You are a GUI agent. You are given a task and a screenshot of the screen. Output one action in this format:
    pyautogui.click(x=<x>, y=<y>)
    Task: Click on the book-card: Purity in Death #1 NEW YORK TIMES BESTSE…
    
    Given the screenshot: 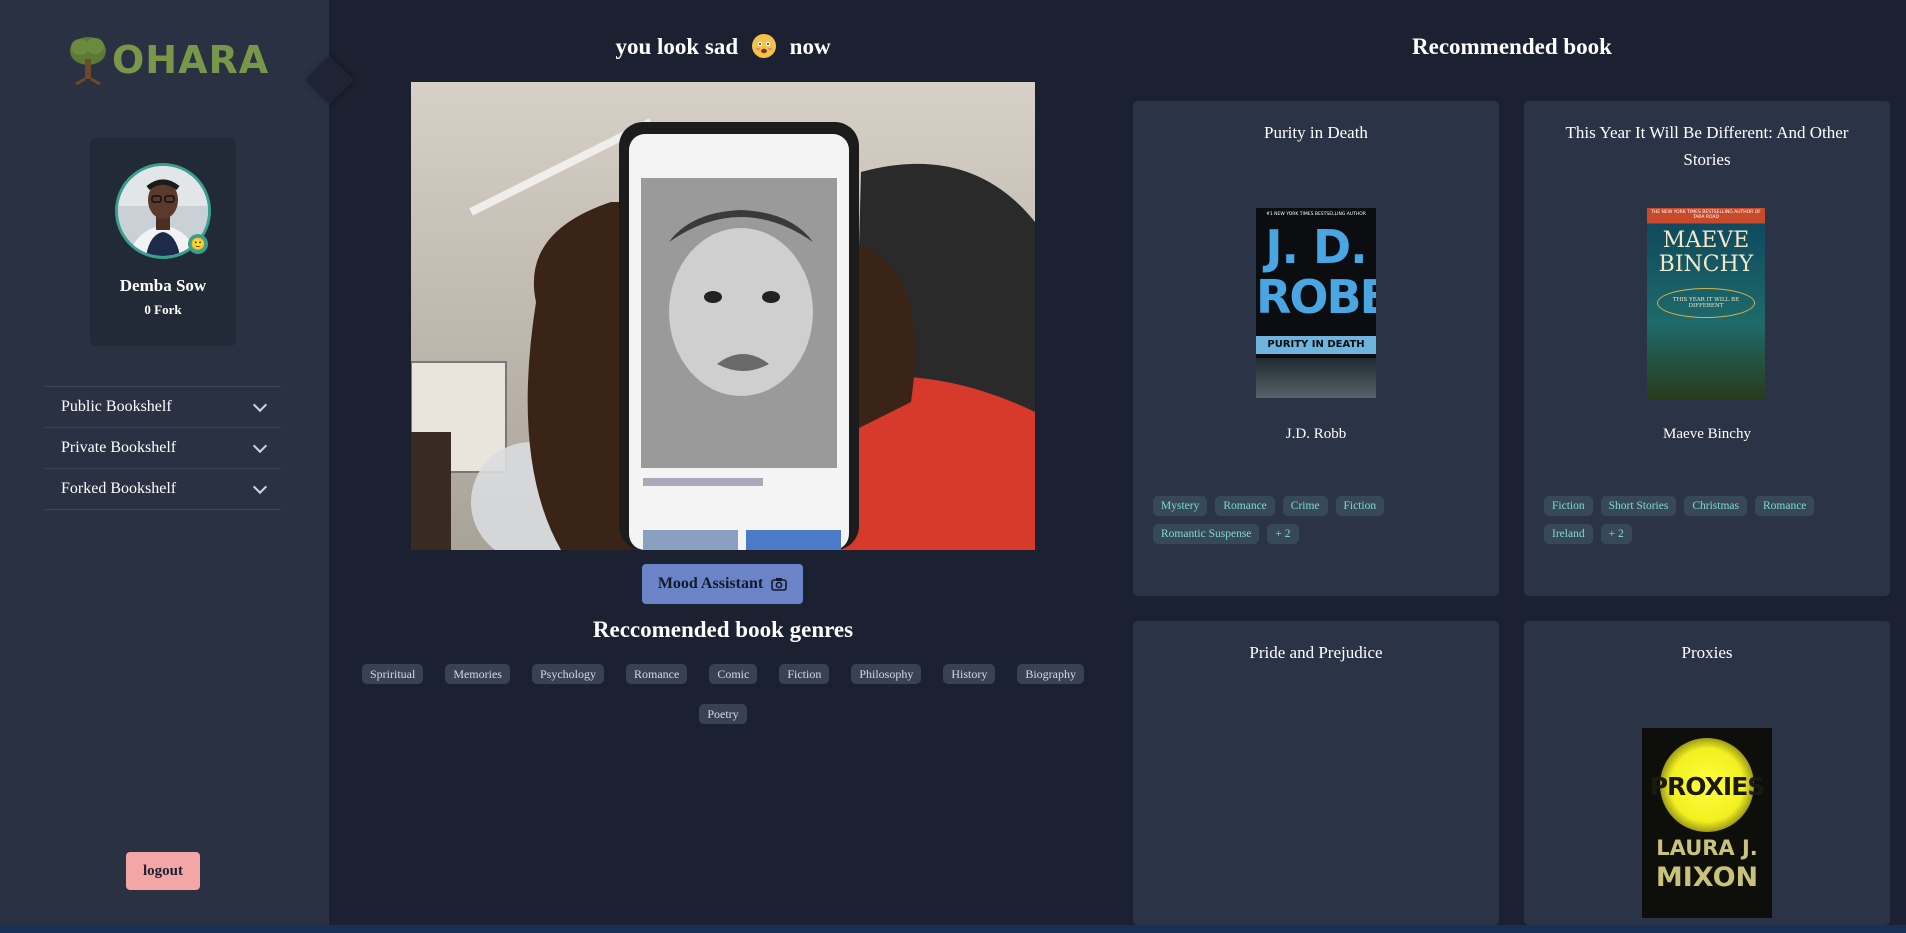 What is the action you would take?
    pyautogui.click(x=1316, y=348)
    